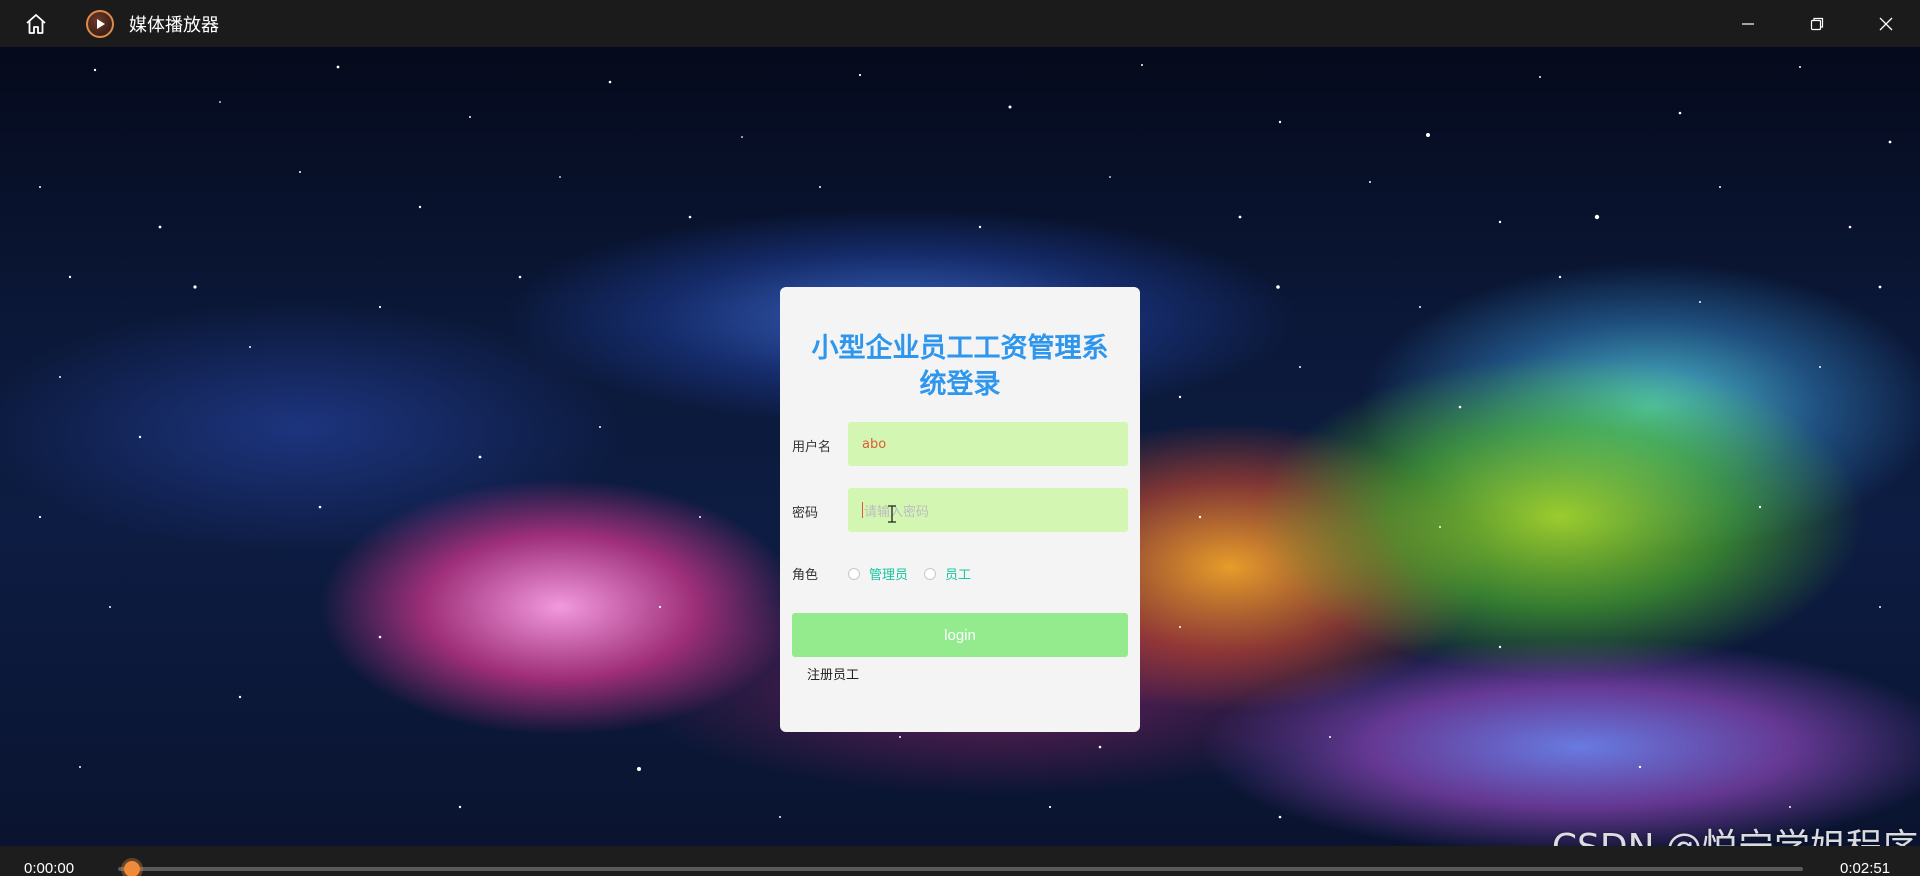 The width and height of the screenshot is (1920, 876). I want to click on role-radio-group: 管理员 员工, so click(917, 573).